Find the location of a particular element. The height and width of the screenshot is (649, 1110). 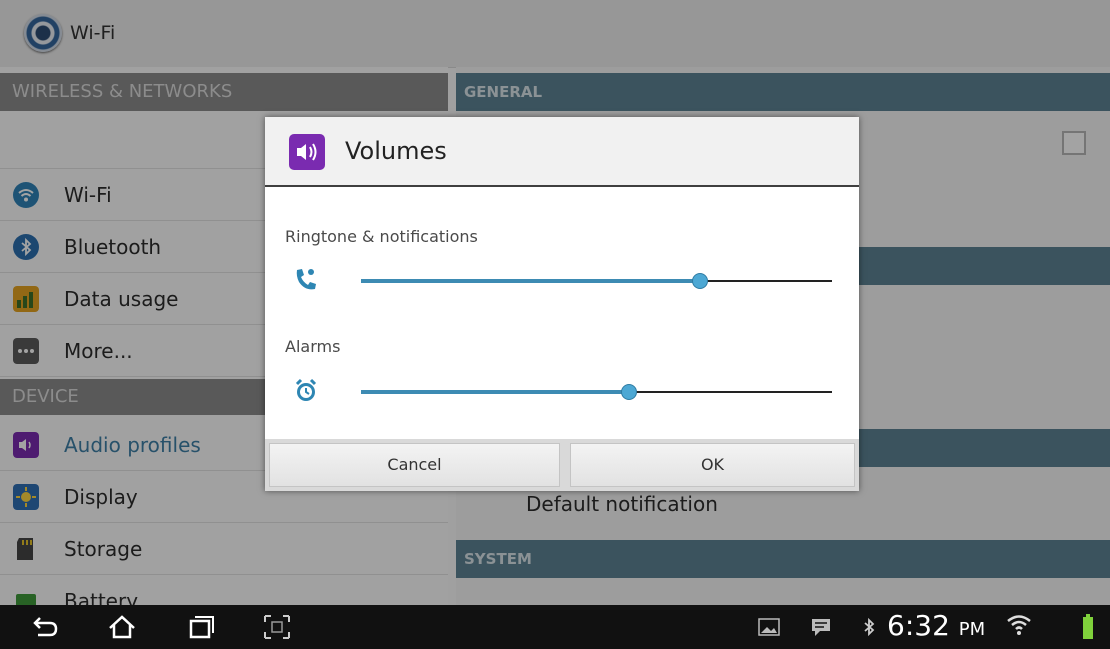

cancel-button: Cancel is located at coordinates (414, 465).